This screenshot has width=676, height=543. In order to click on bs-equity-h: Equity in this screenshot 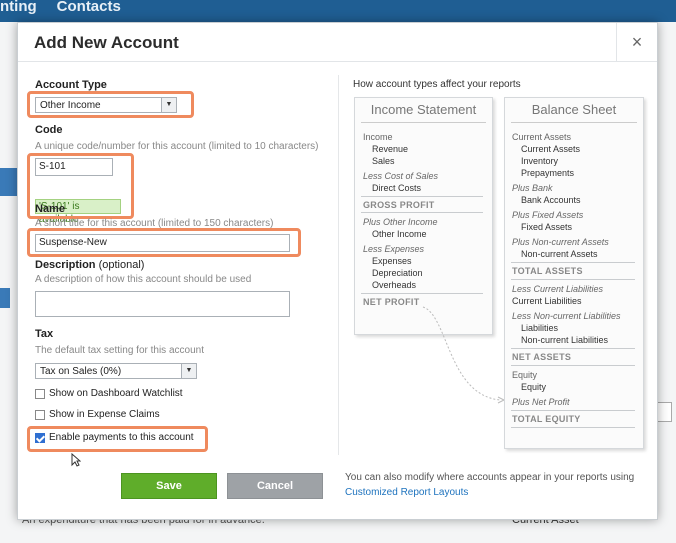, I will do `click(525, 375)`.